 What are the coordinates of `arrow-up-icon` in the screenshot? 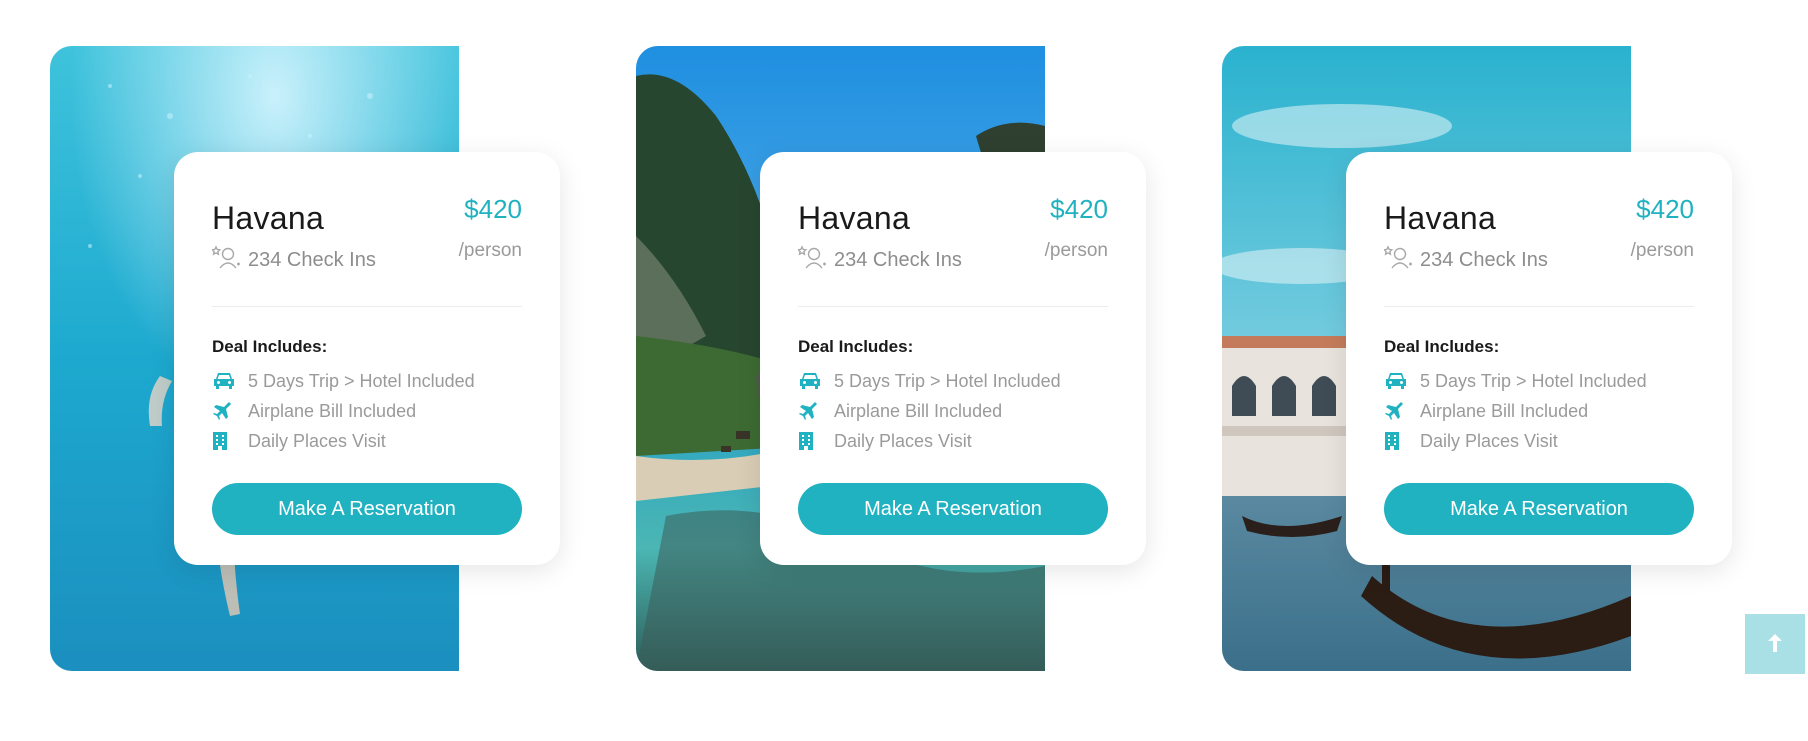 It's located at (1775, 644).